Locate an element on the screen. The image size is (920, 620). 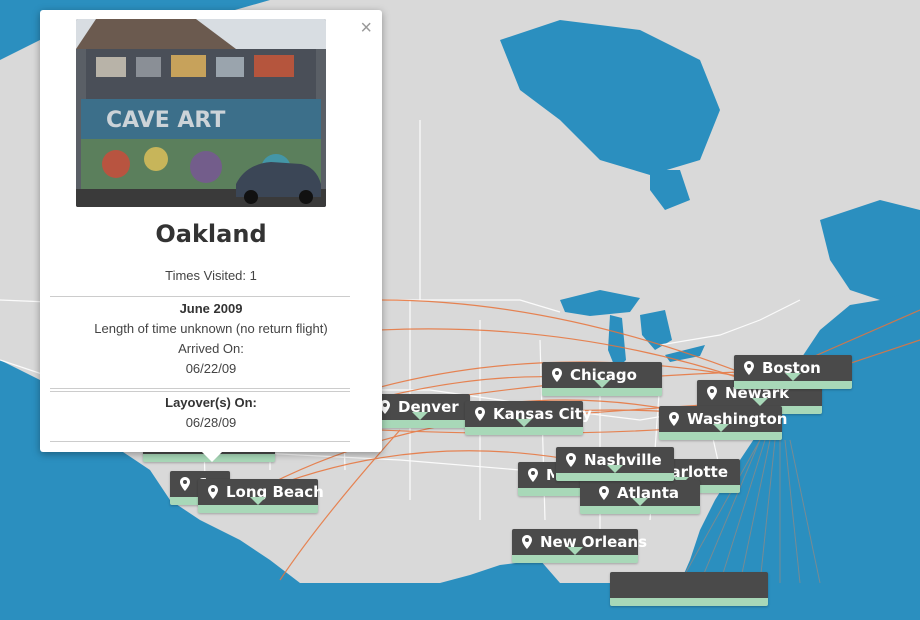
popup-city-name: Oakland is located at coordinates (211, 234).